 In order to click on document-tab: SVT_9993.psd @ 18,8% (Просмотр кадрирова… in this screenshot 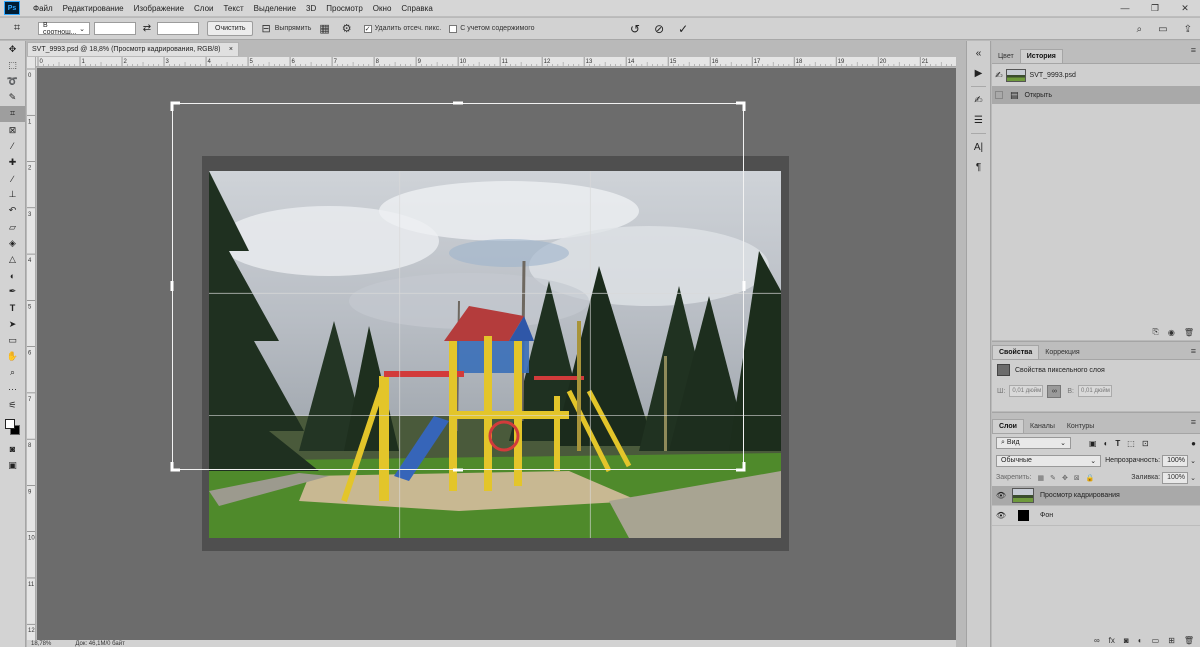, I will do `click(133, 49)`.